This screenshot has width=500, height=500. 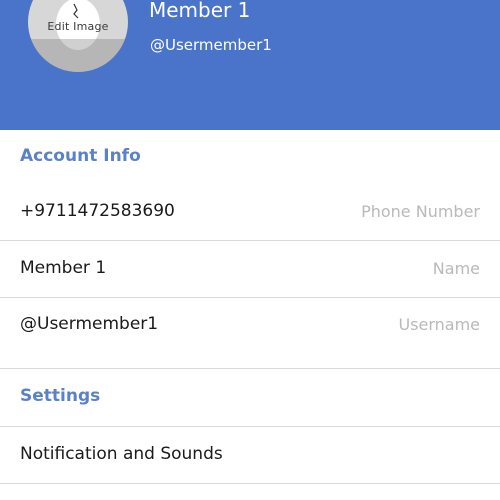 I want to click on name-value: Member 1, so click(x=63, y=268).